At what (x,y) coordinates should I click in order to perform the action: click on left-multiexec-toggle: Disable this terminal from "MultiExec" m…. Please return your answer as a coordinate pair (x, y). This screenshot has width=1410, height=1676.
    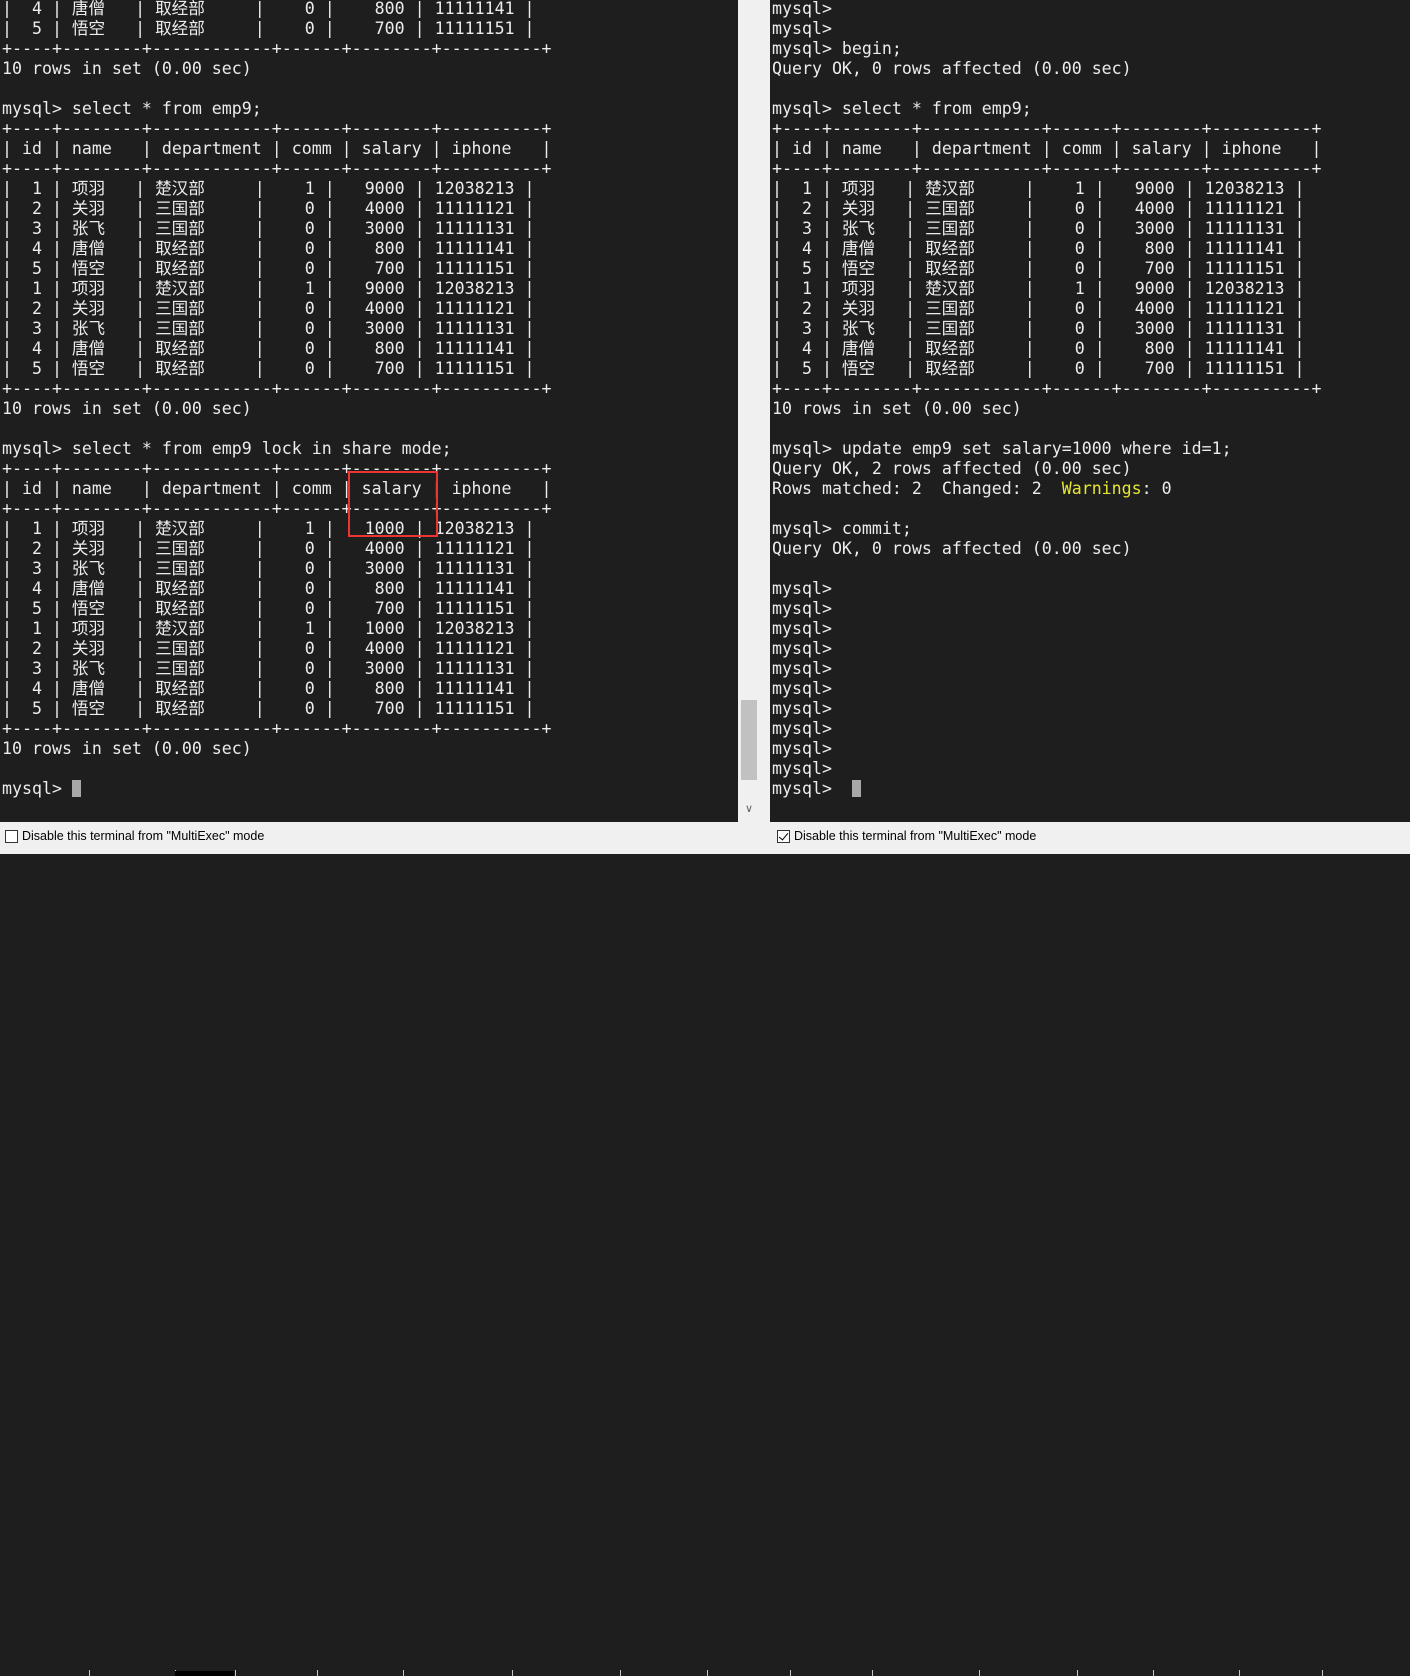
    Looking at the image, I should click on (134, 836).